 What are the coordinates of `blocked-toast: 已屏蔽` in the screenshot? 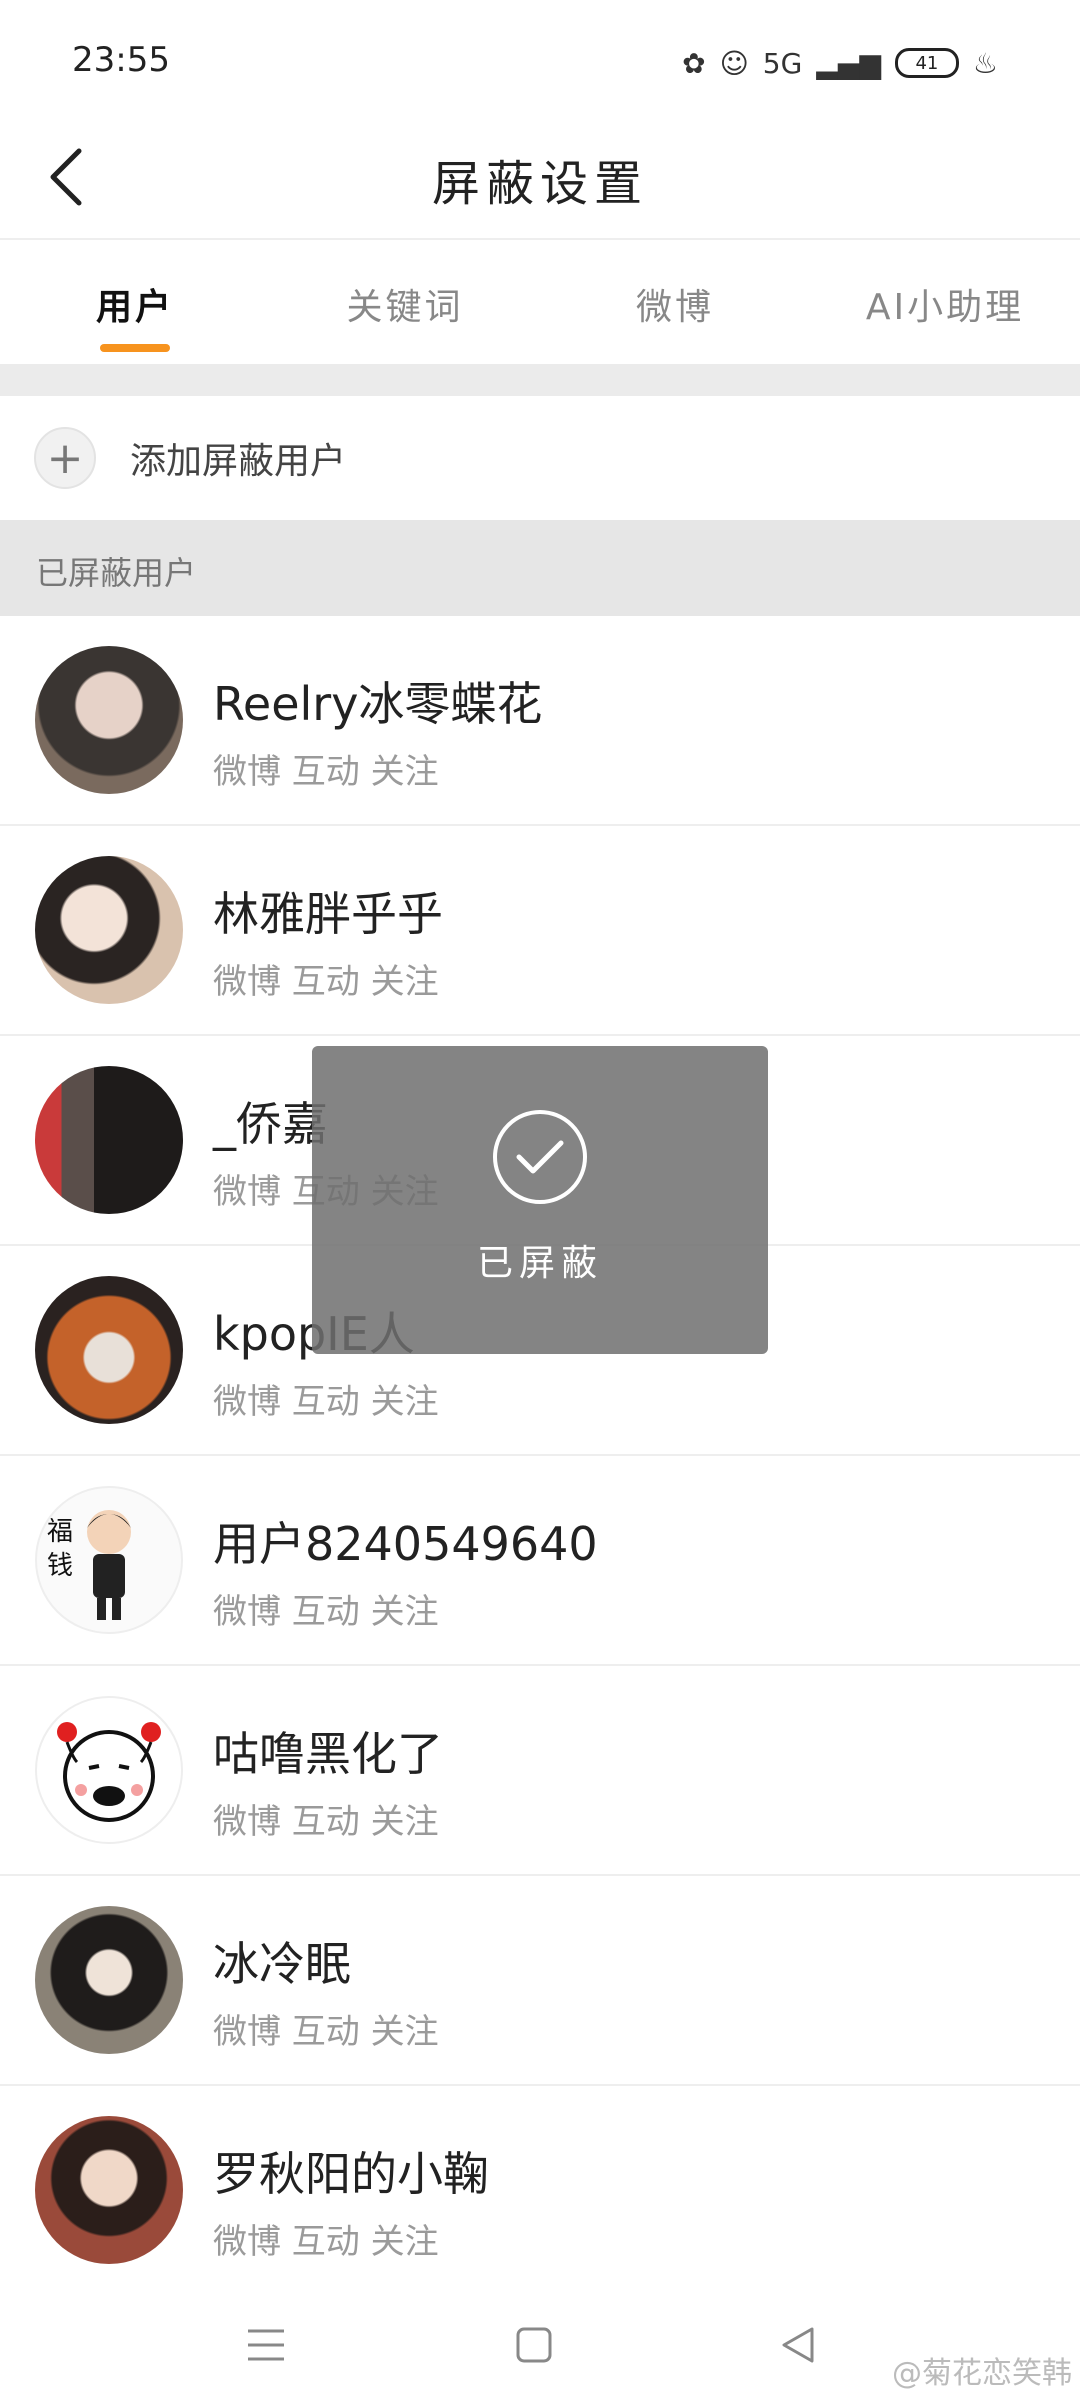 It's located at (540, 1200).